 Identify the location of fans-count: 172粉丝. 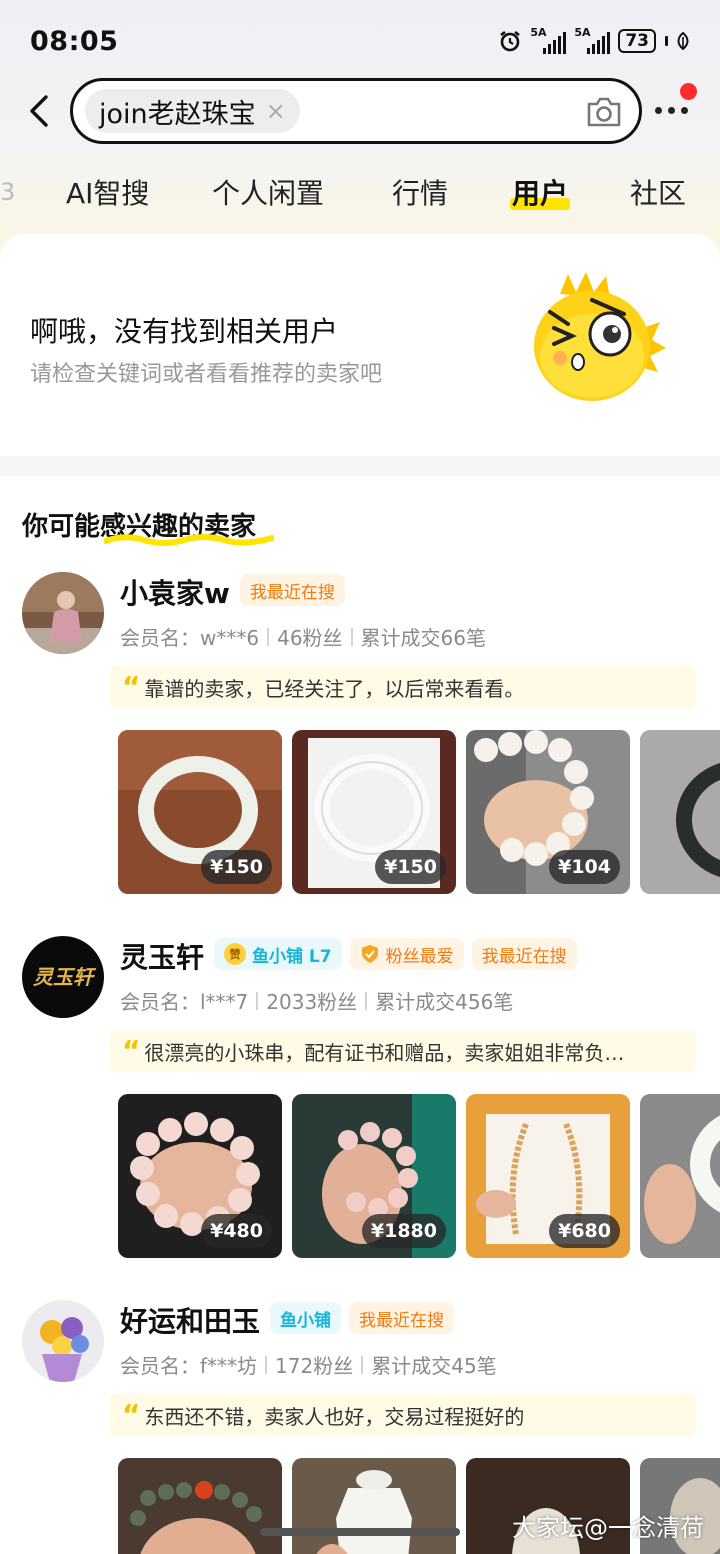
(314, 1366).